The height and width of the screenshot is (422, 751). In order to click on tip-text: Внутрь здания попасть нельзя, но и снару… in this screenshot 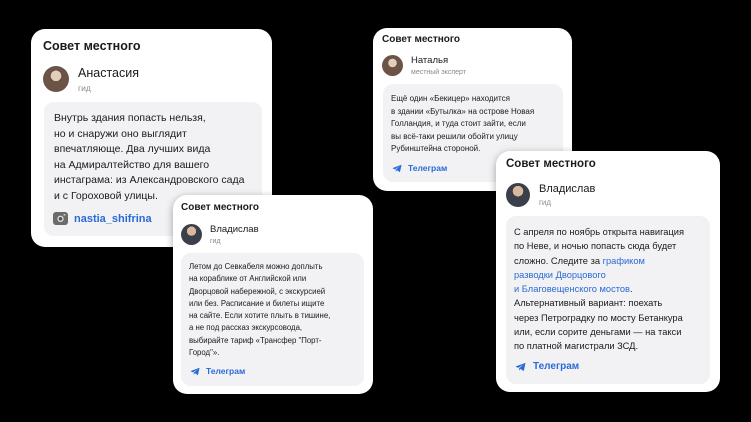, I will do `click(153, 157)`.